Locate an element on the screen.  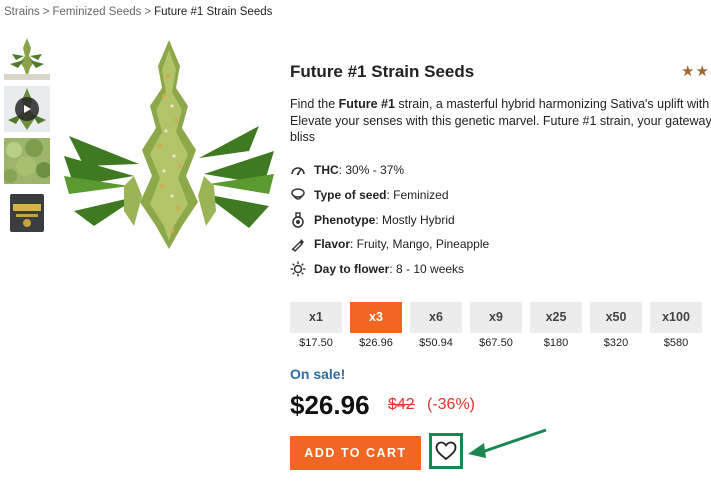
pack-option-x25: x25 $180 is located at coordinates (556, 325).